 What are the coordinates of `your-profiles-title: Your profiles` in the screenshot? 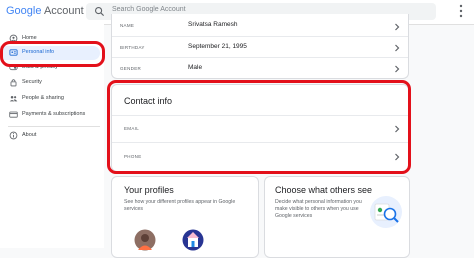 It's located at (149, 190).